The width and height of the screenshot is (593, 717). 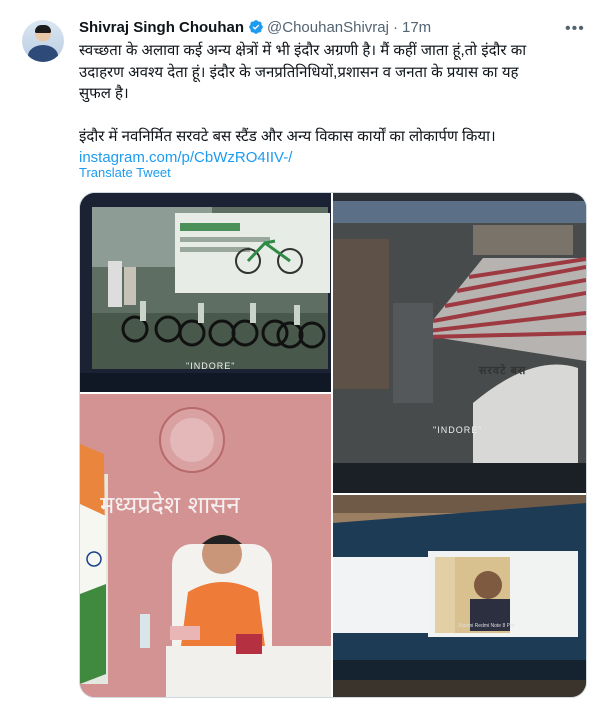 I want to click on avatar-hair, so click(x=43, y=29).